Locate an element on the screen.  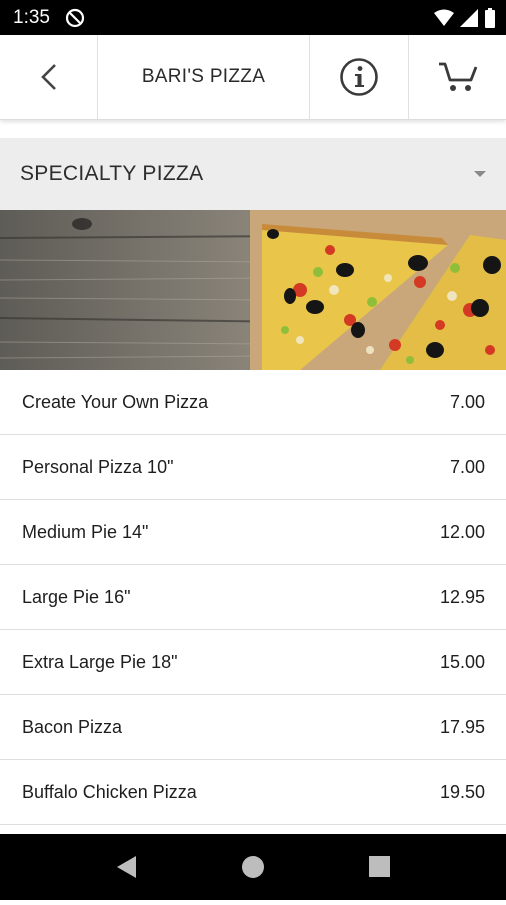
nav-home-icon is located at coordinates (253, 867).